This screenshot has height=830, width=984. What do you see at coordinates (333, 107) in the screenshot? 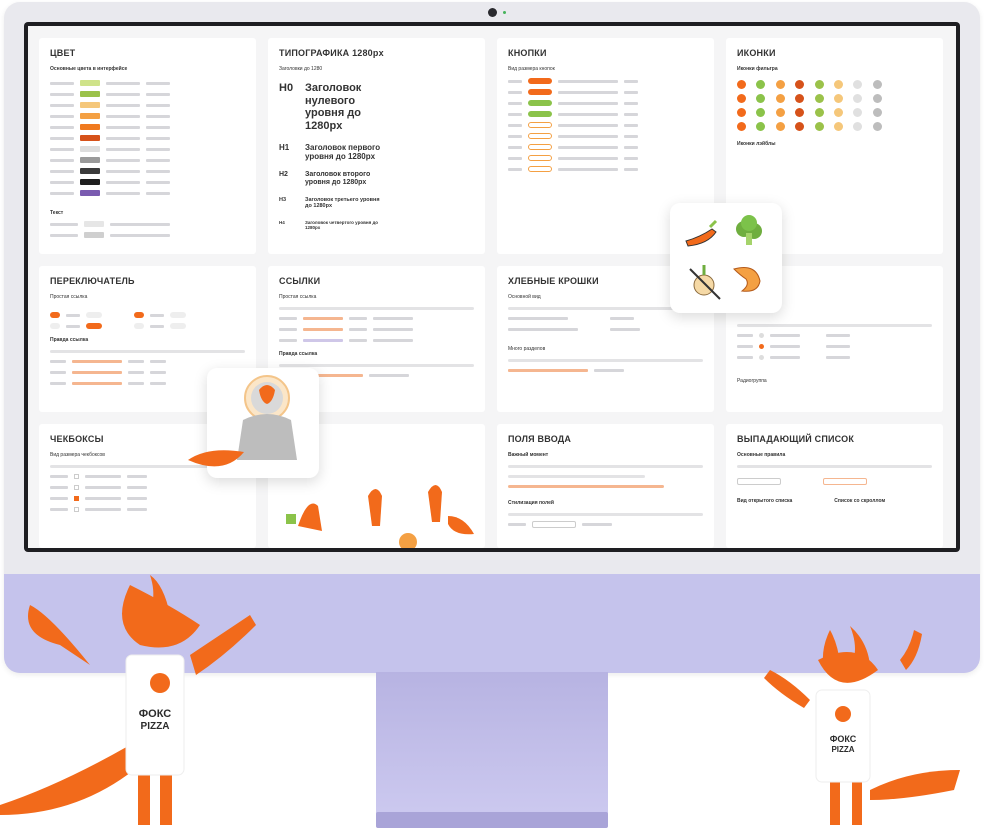
I see `heading-sample: Заголовок нулевого уровня до 1280px` at bounding box center [333, 107].